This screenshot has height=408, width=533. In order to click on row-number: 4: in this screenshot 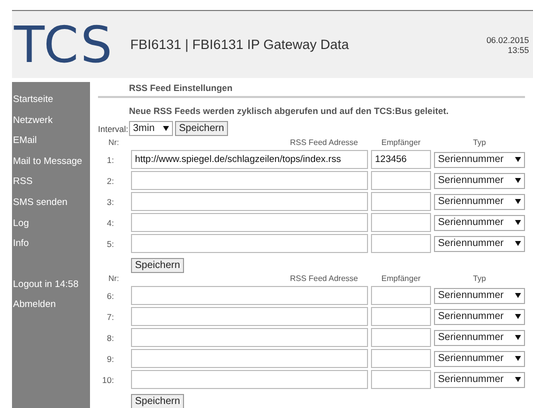, I will do `click(110, 223)`.